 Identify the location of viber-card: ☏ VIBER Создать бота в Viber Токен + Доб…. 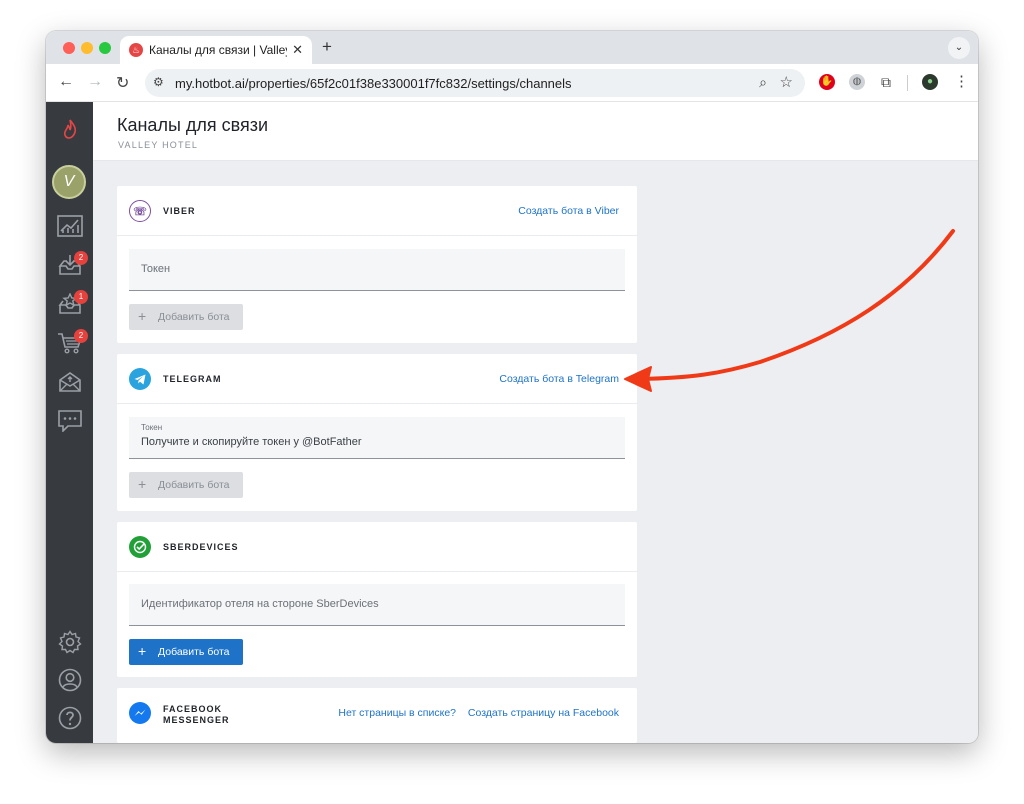
(377, 264).